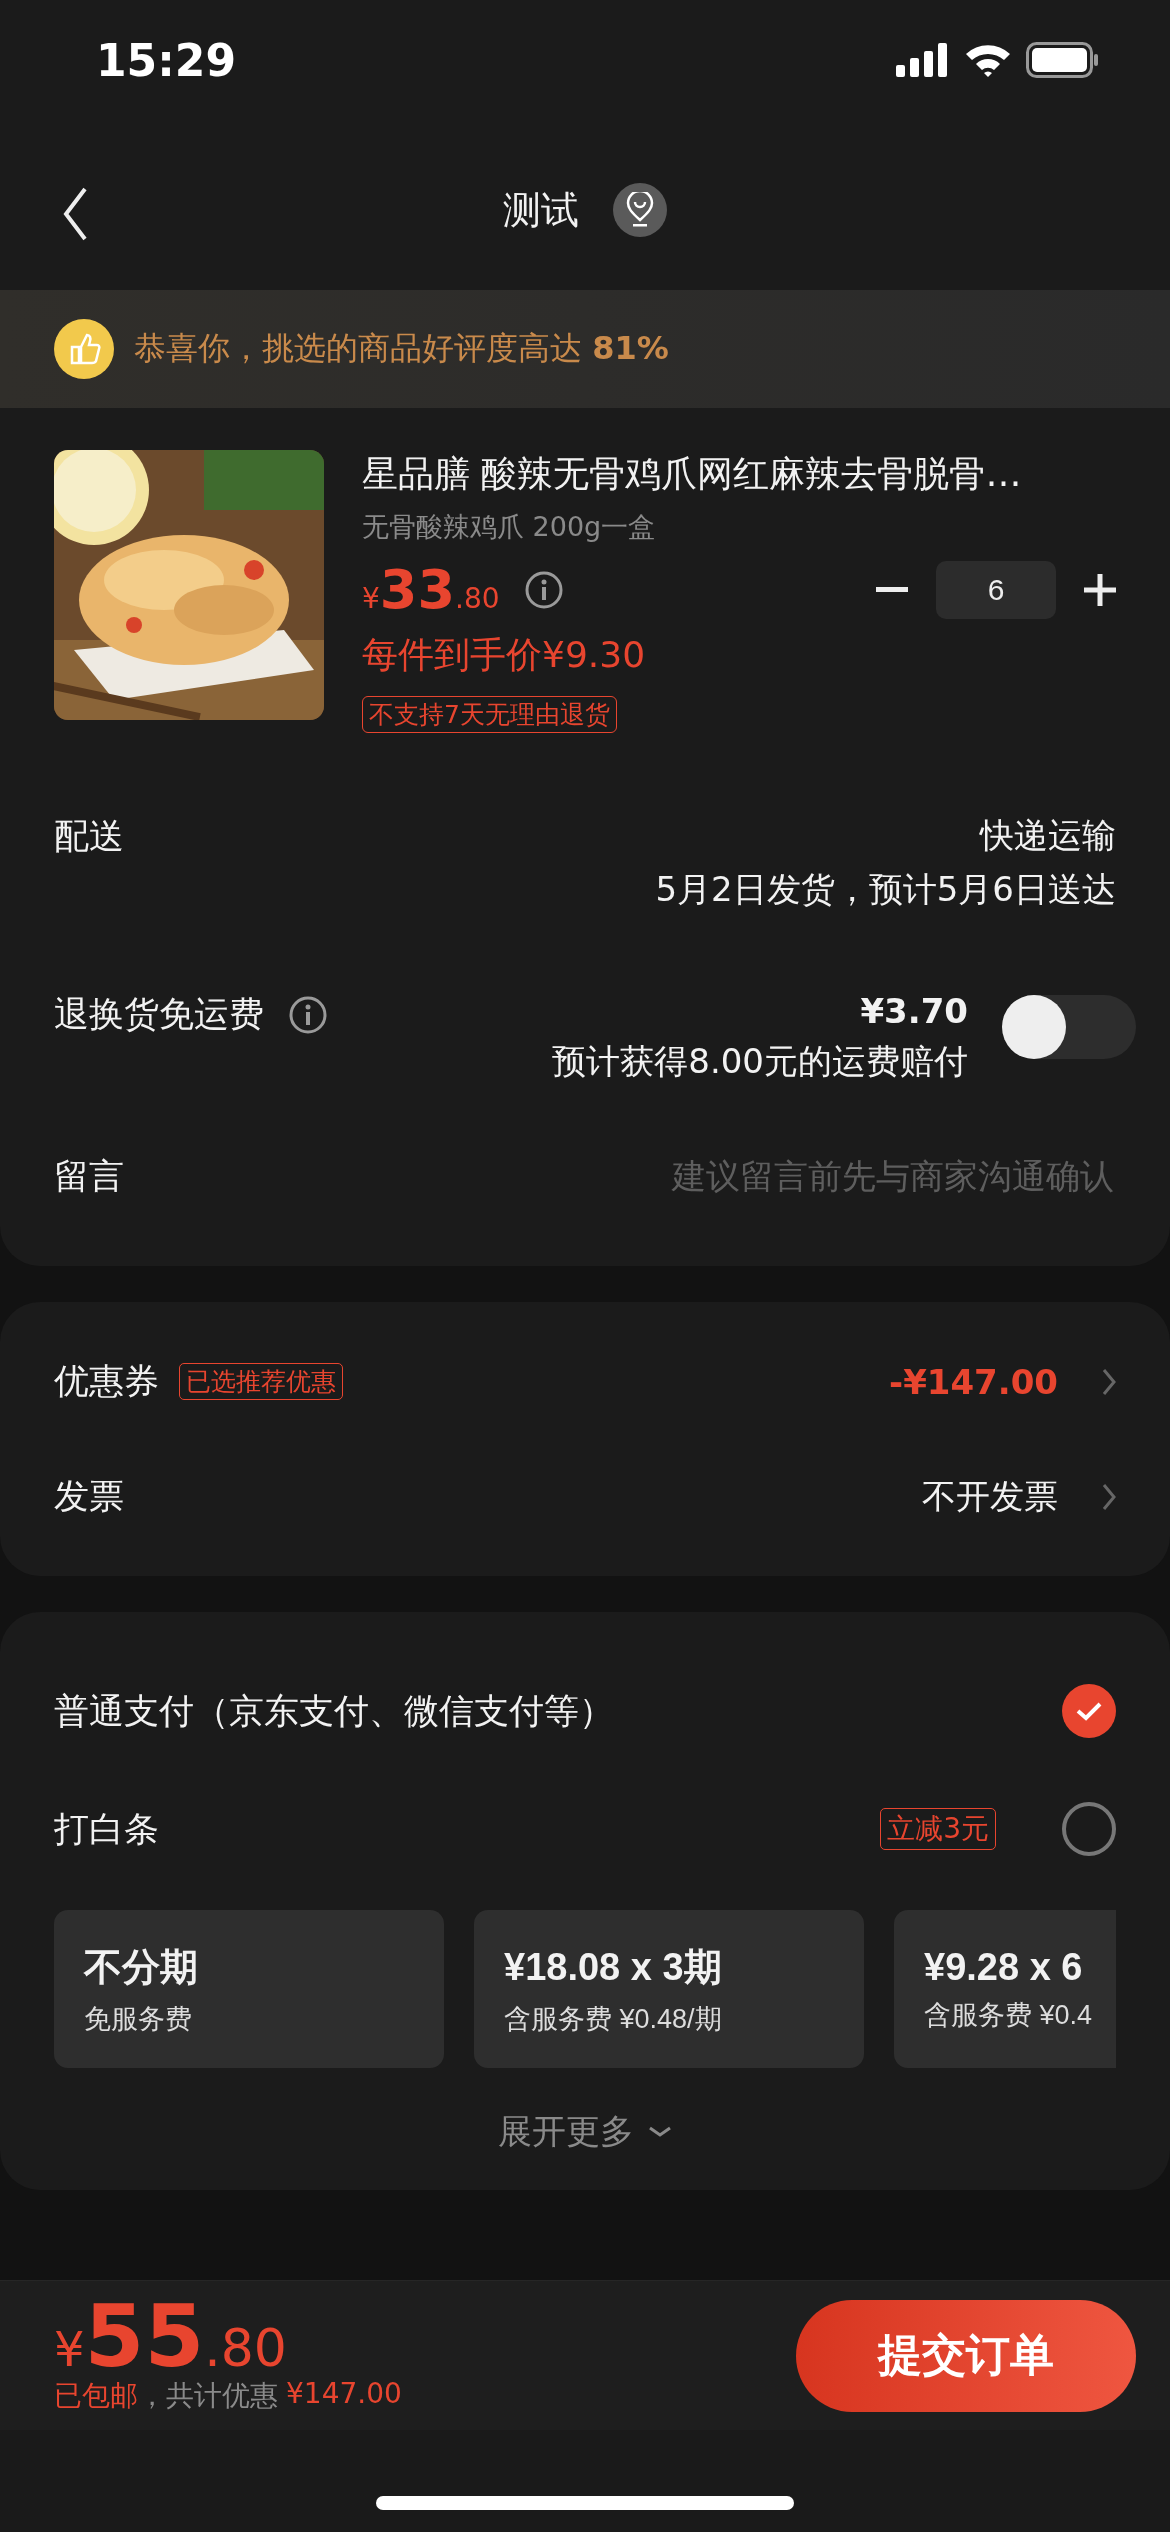 This screenshot has height=2532, width=1170. I want to click on product-price: ¥33.80, so click(431, 590).